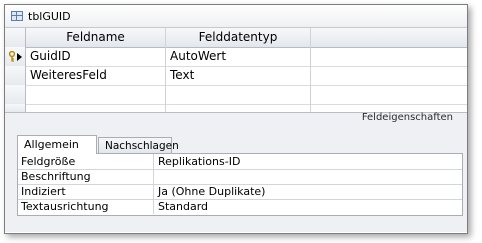 The height and width of the screenshot is (243, 482). Describe the element at coordinates (57, 144) in the screenshot. I see `tab-allgemein: Allgemein` at that location.